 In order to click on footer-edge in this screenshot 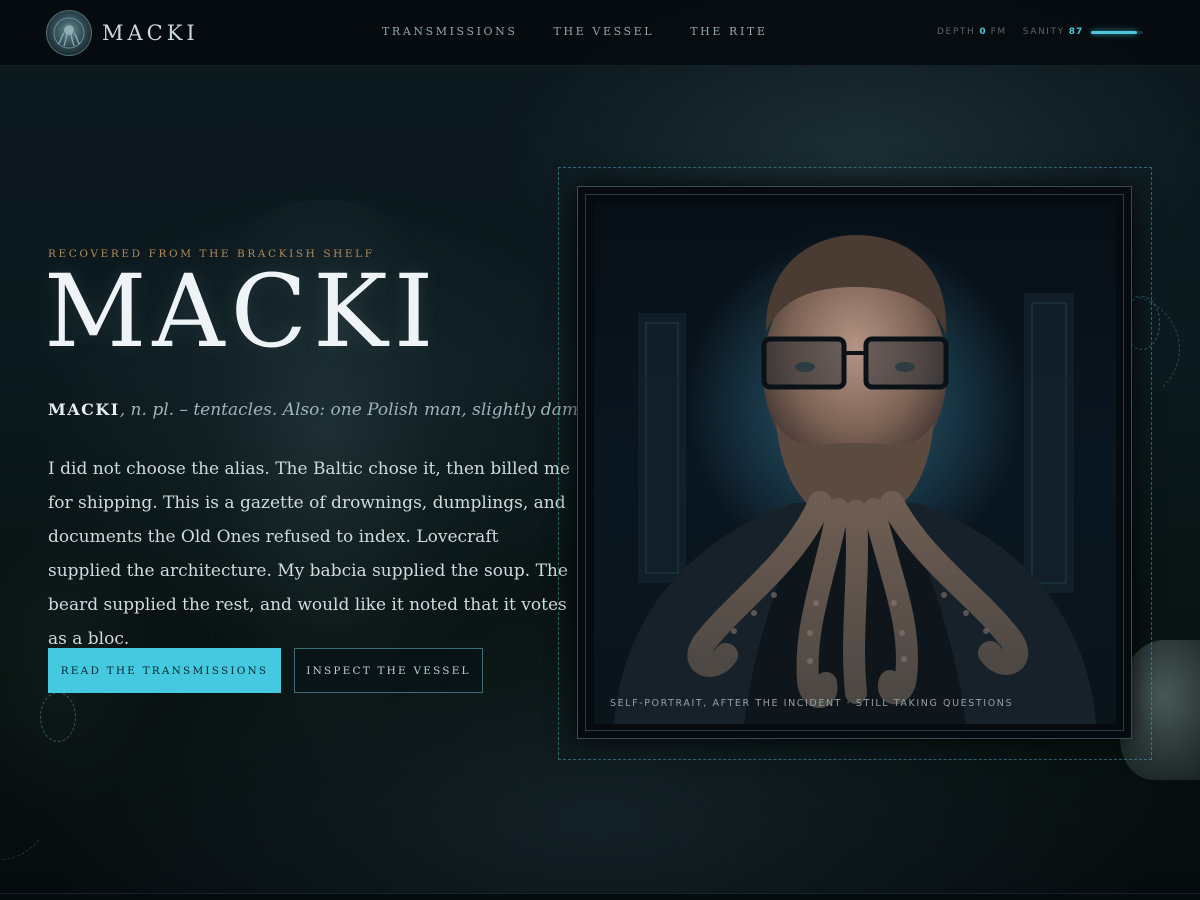, I will do `click(600, 896)`.